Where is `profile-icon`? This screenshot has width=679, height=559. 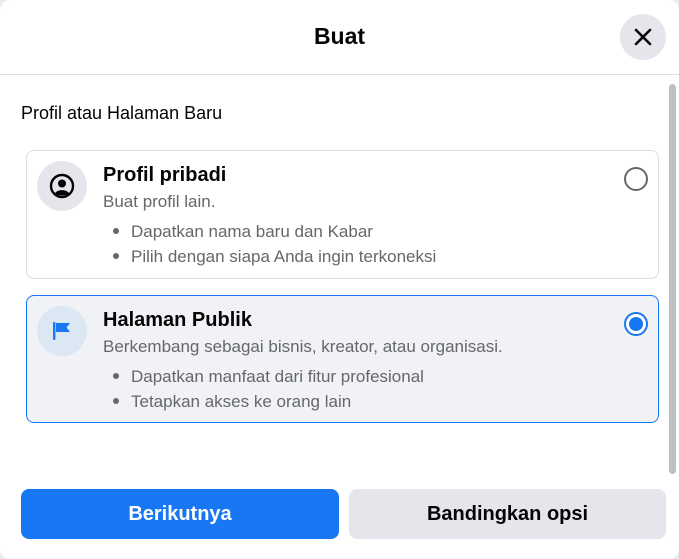
profile-icon is located at coordinates (62, 186).